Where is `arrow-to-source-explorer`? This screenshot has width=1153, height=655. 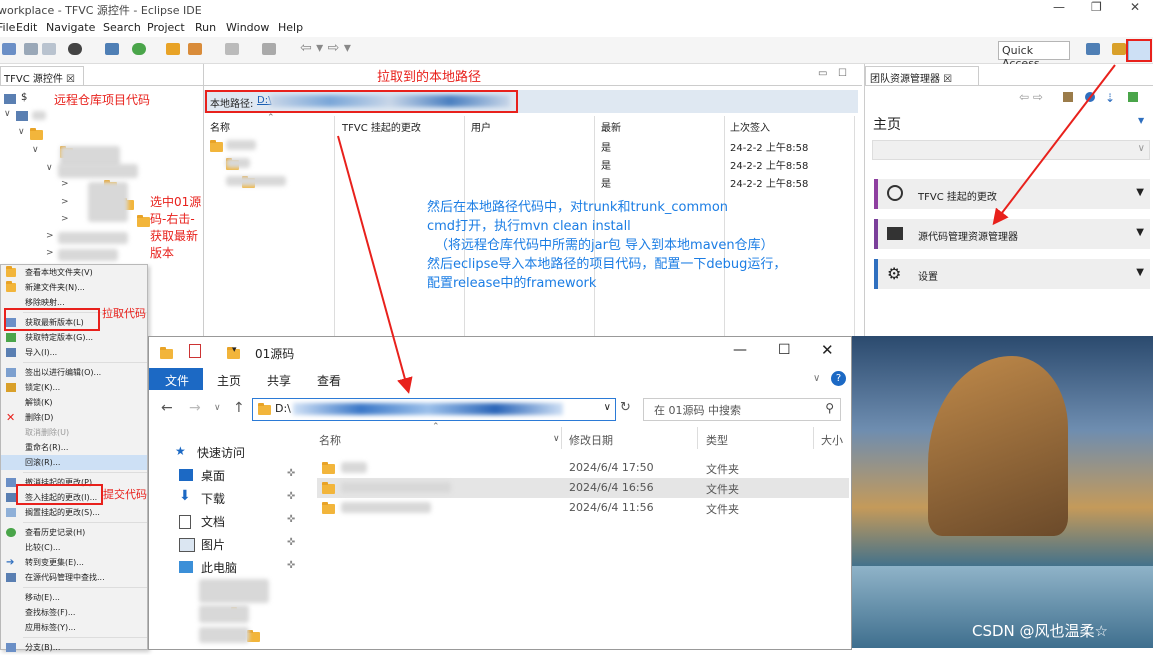
arrow-to-source-explorer is located at coordinates (1054, 145).